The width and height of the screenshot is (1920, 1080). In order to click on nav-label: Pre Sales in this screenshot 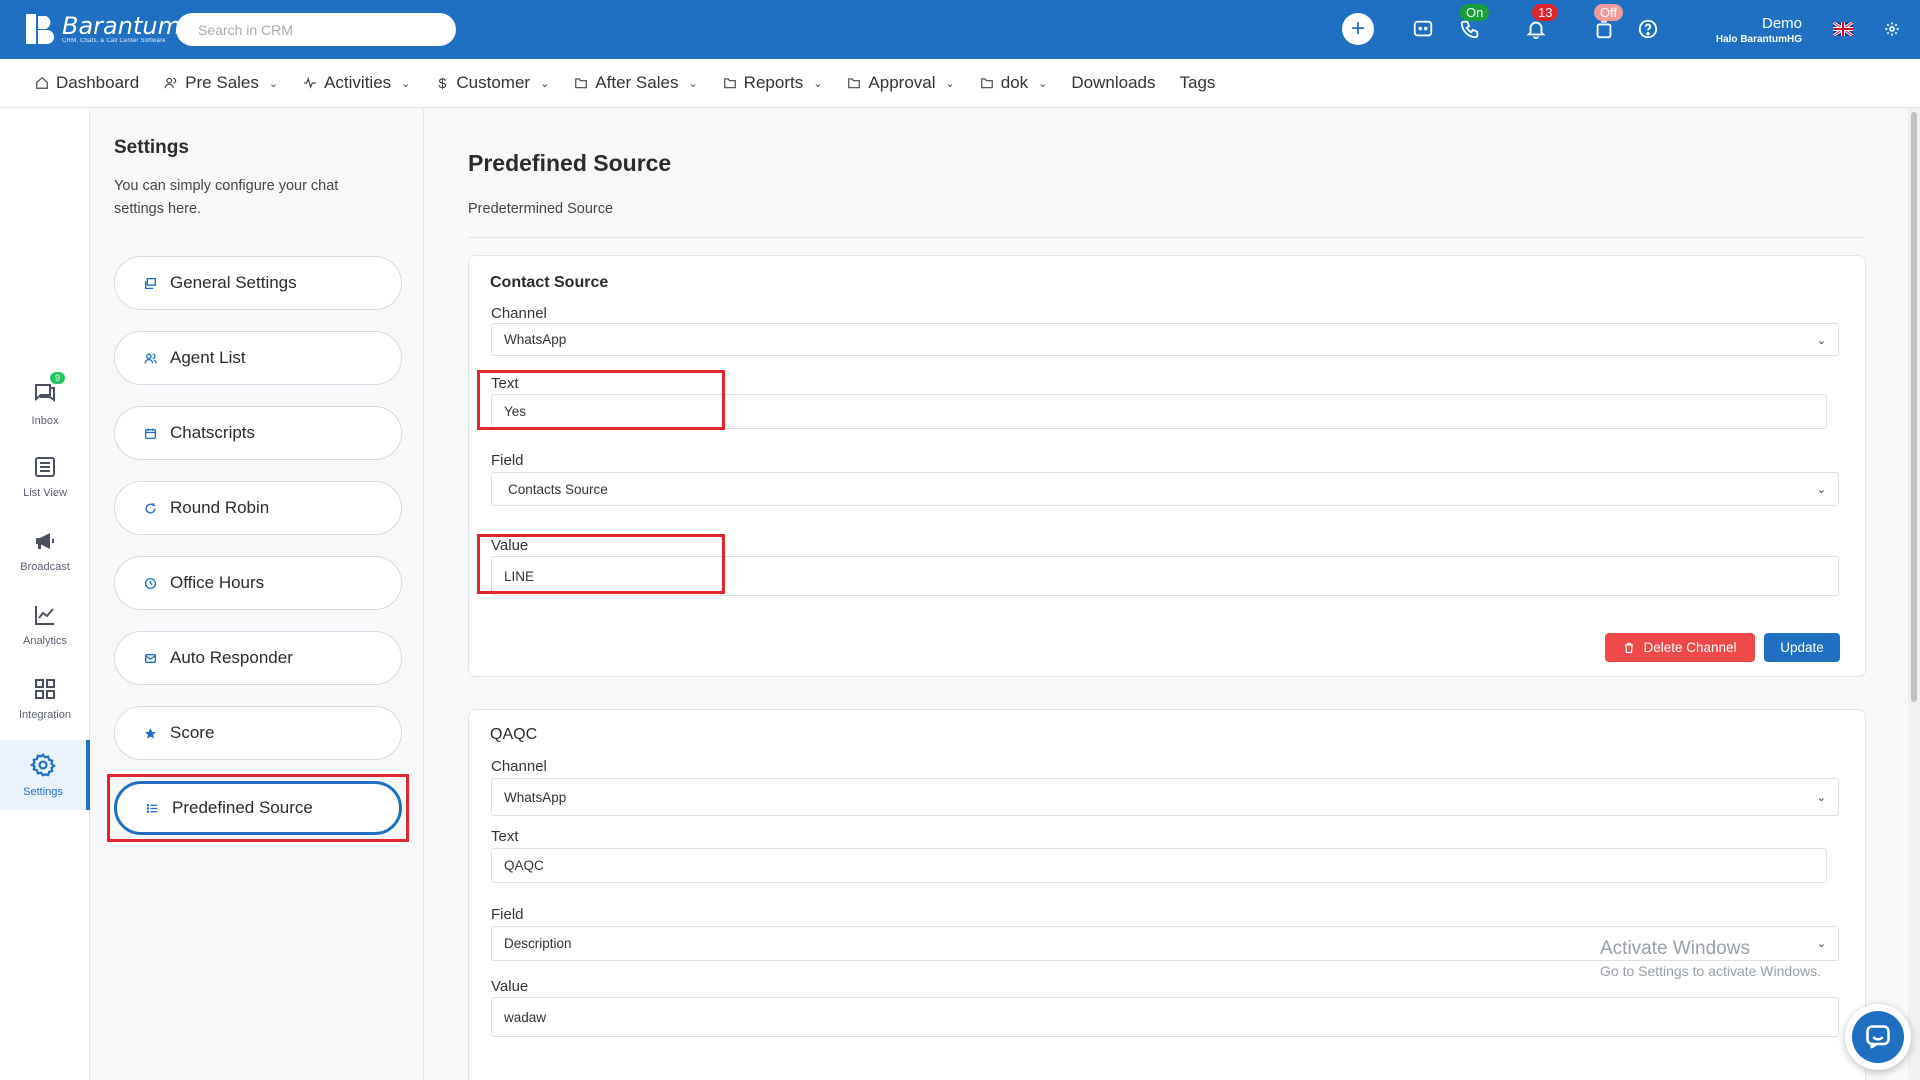, I will do `click(222, 82)`.